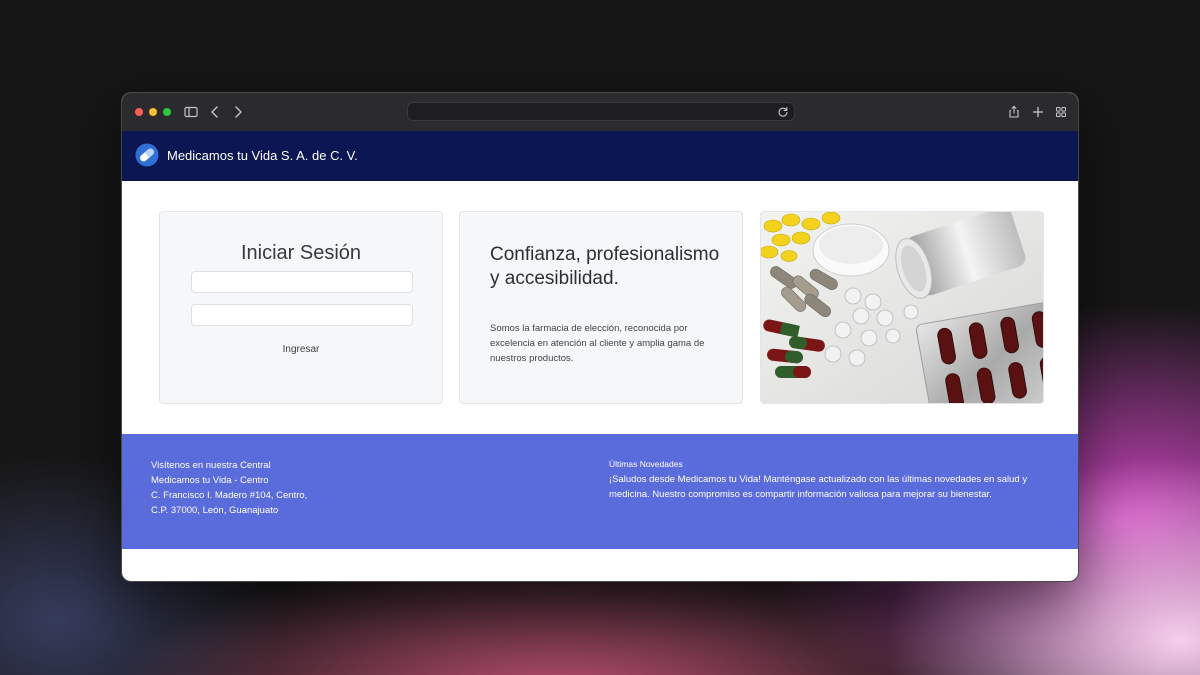  Describe the element at coordinates (238, 112) in the screenshot. I see `chevron-right-icon` at that location.